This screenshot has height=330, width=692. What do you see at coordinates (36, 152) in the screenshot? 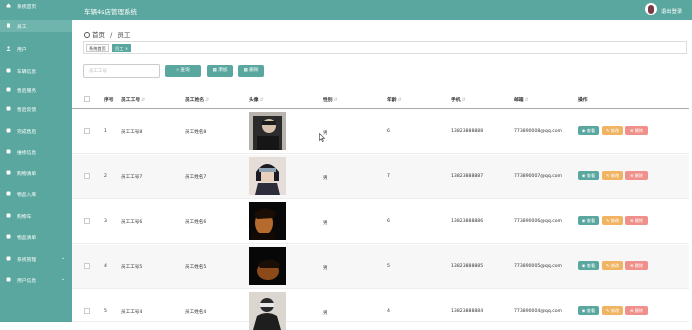
I see `sidebar-item-7: 维修信息` at bounding box center [36, 152].